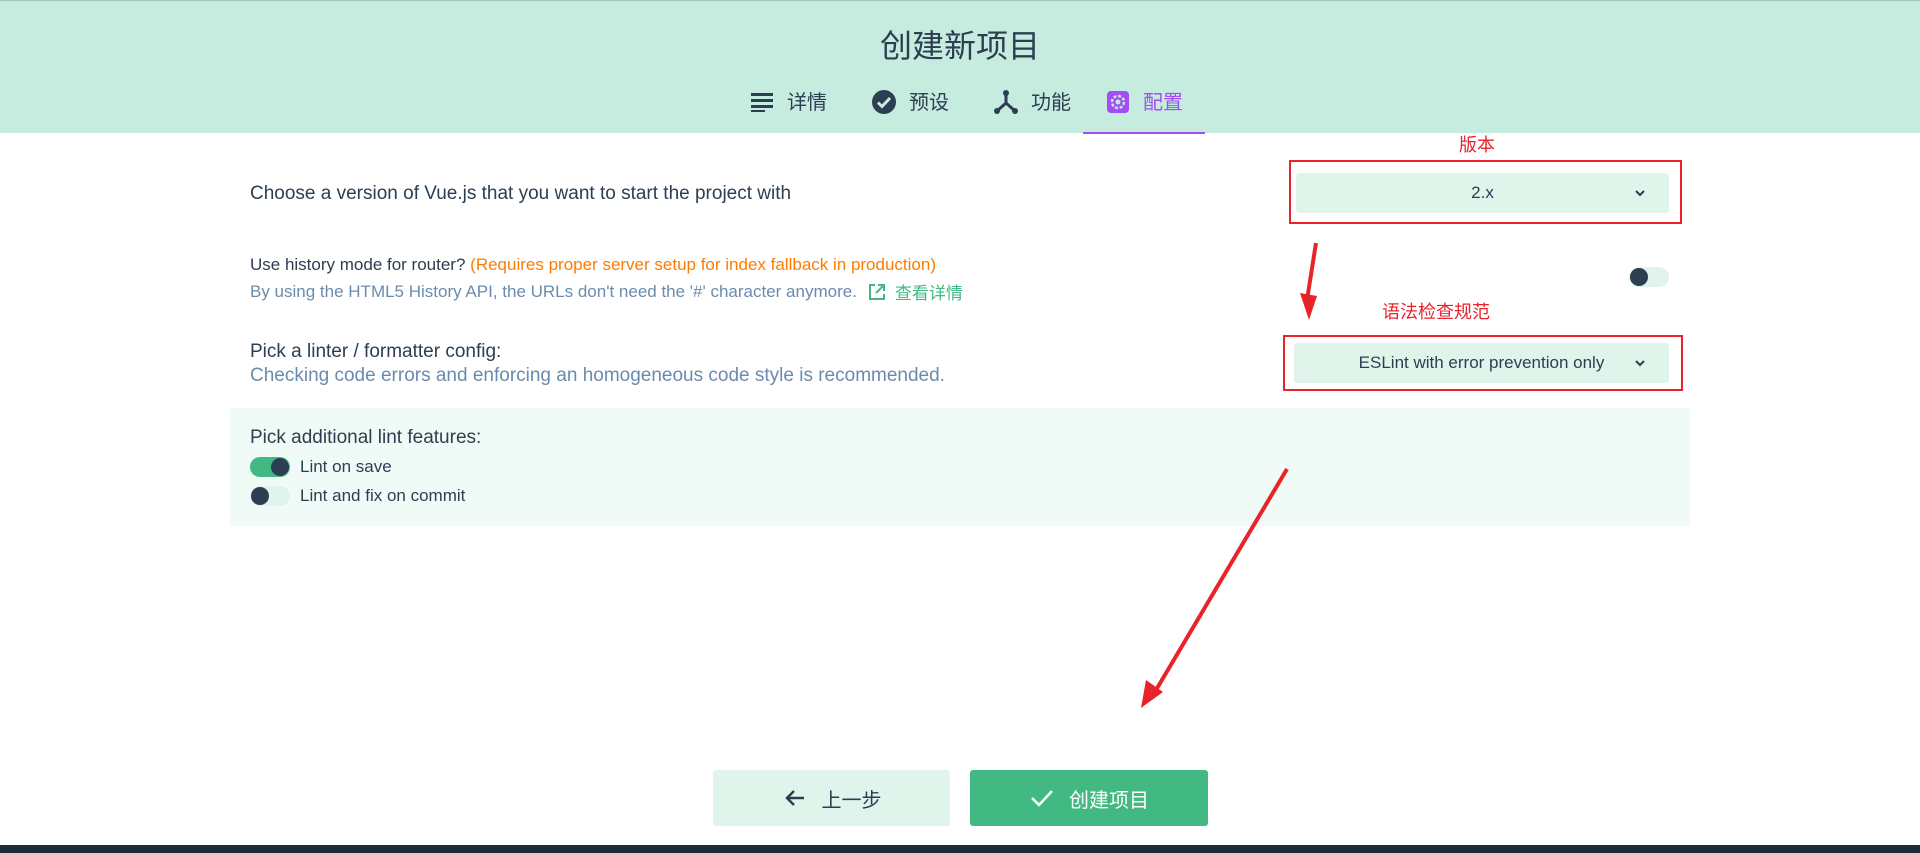 This screenshot has height=853, width=1920. What do you see at coordinates (1042, 798) in the screenshot?
I see `check-icon` at bounding box center [1042, 798].